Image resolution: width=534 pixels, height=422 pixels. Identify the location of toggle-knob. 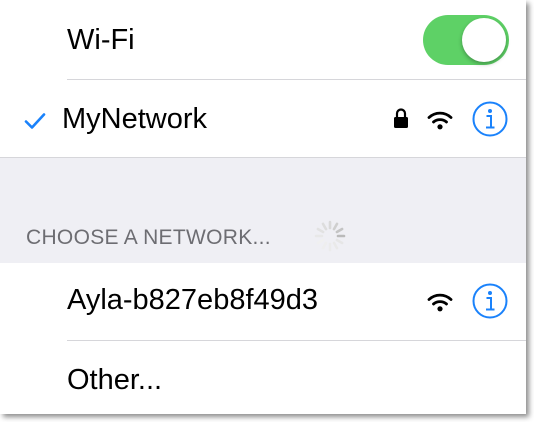
(484, 40).